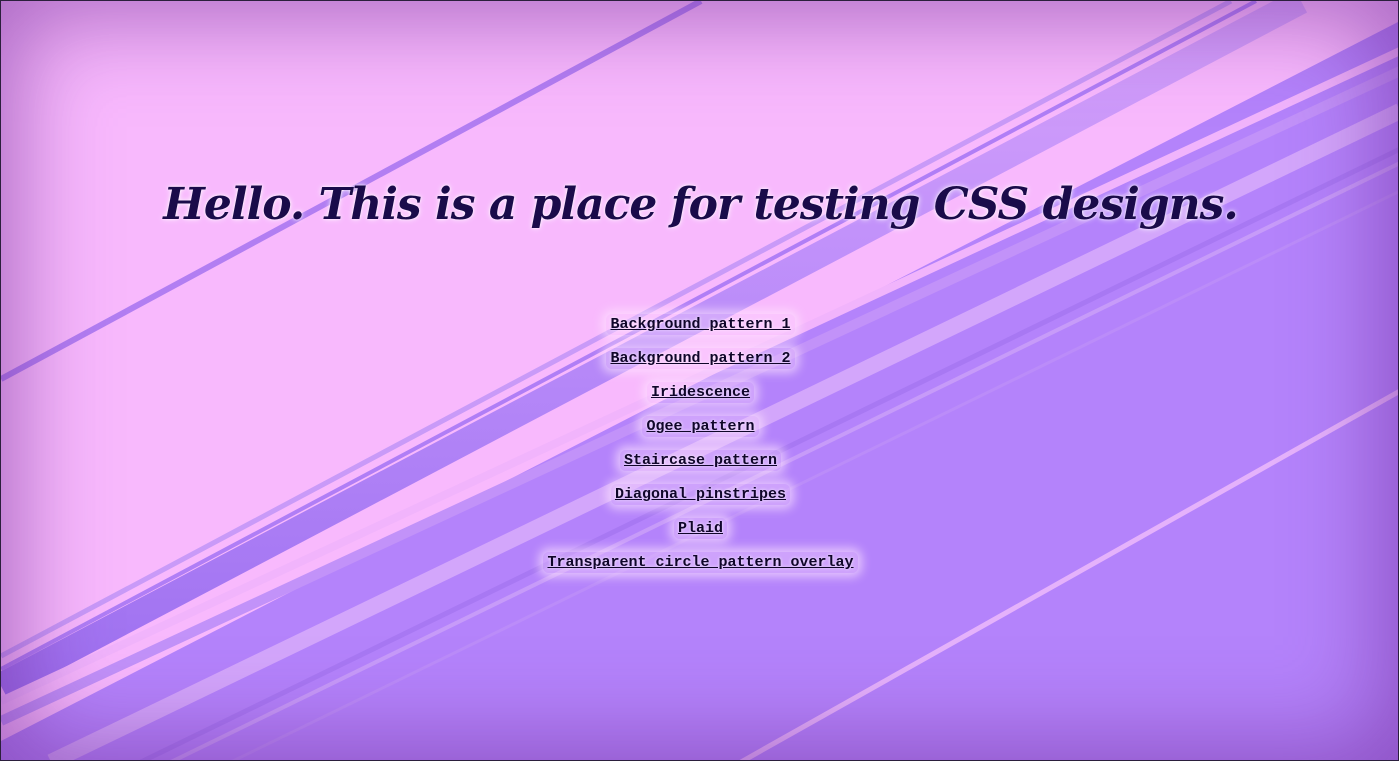 The image size is (1399, 761). I want to click on list-item: Transparent circle pattern overlay, so click(699, 564).